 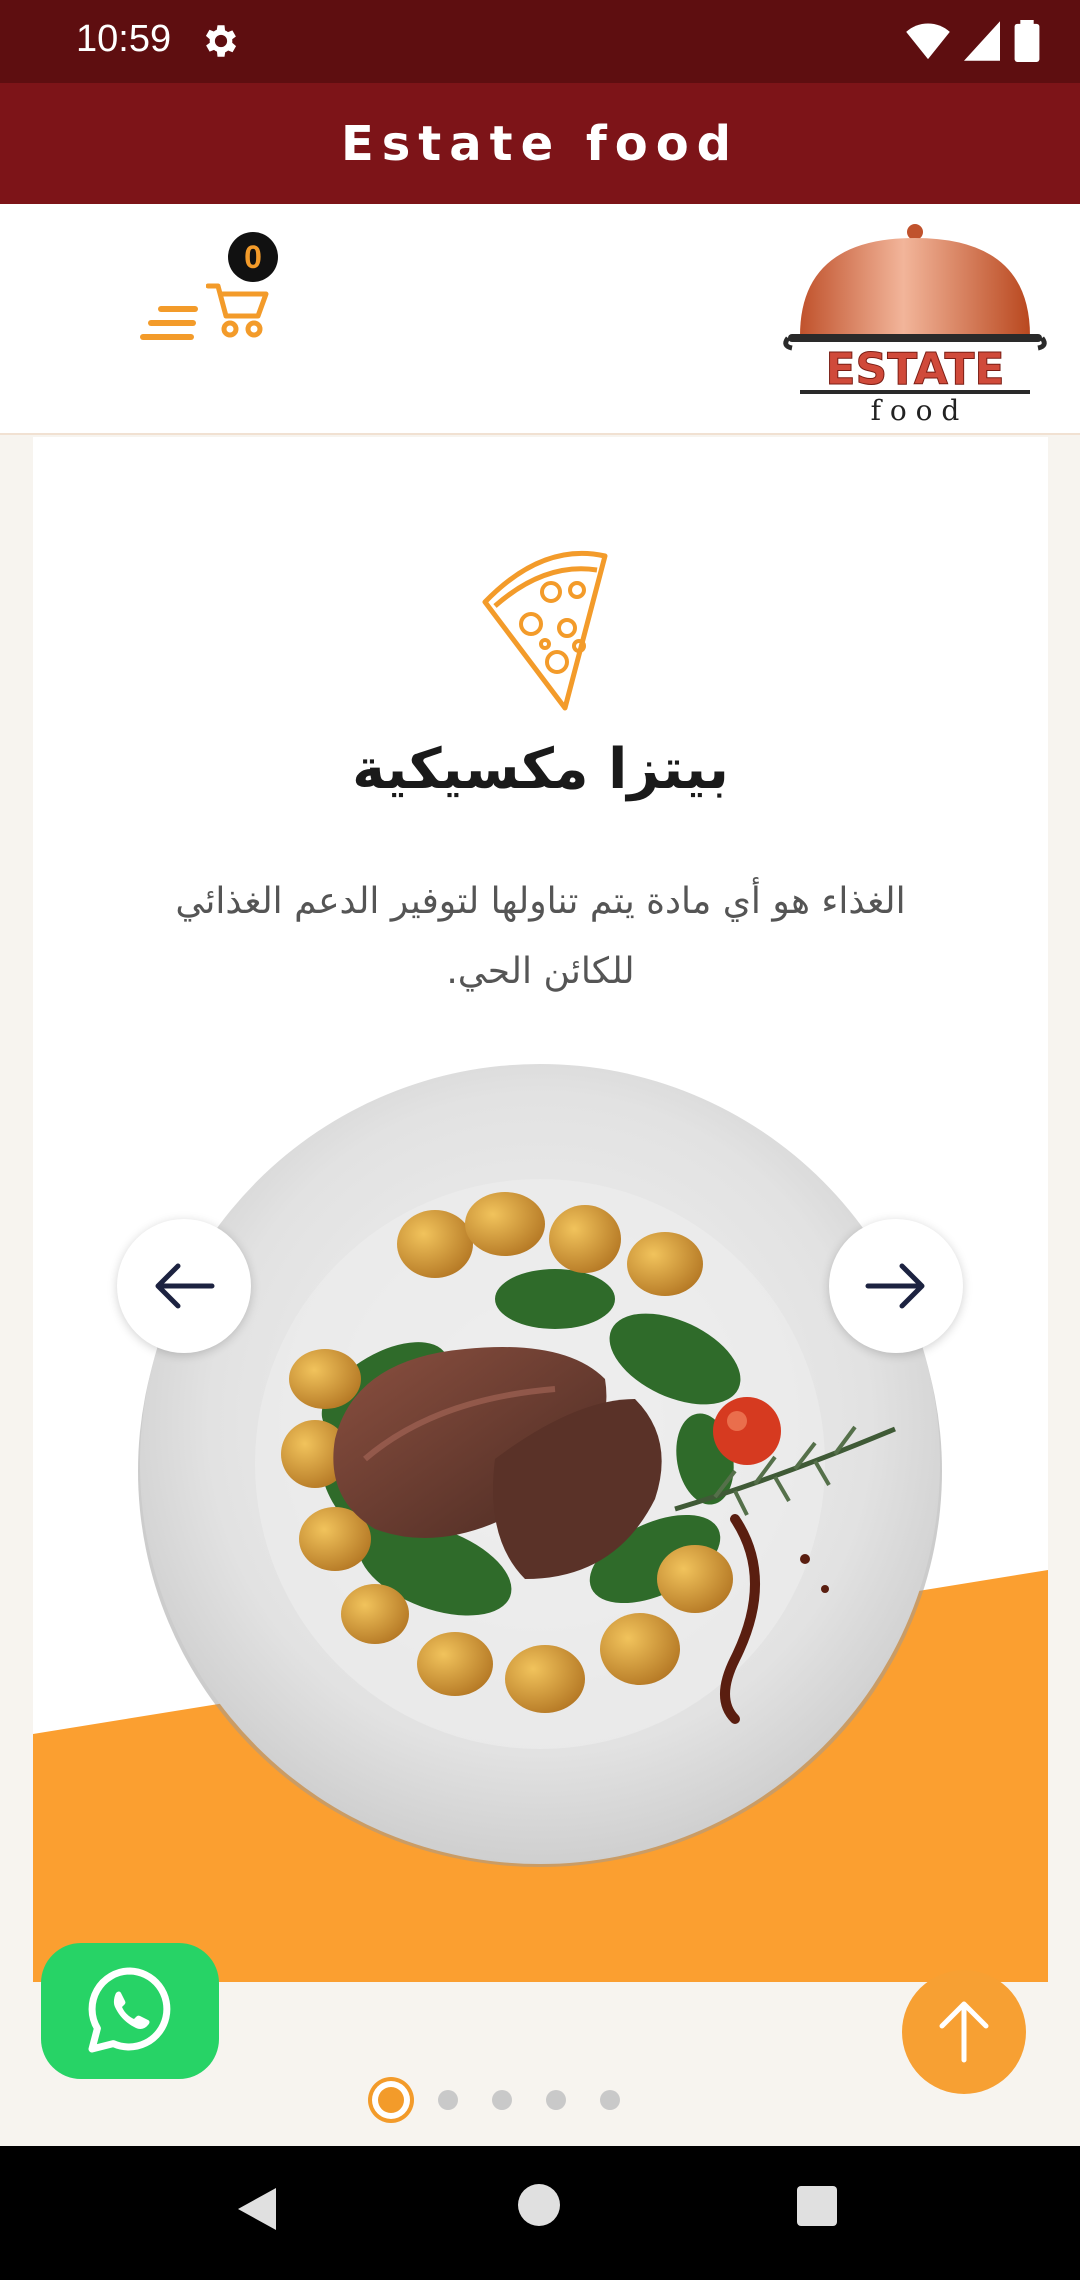 I want to click on slider-pagination, so click(x=499, y=2100).